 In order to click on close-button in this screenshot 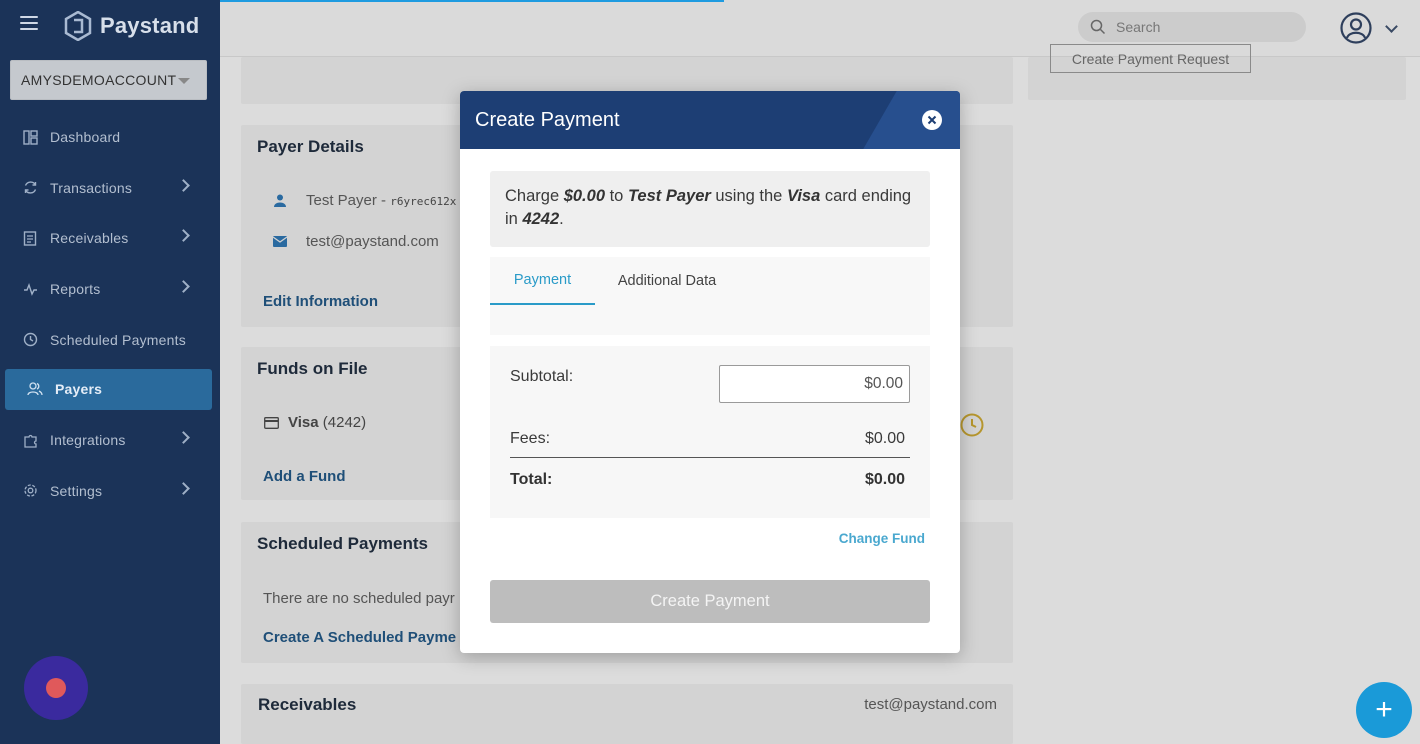, I will do `click(932, 120)`.